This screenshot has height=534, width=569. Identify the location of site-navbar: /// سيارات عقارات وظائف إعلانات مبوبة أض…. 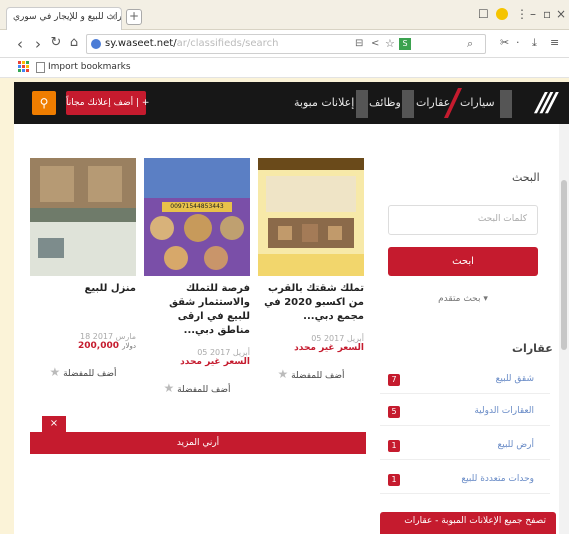
(291, 103).